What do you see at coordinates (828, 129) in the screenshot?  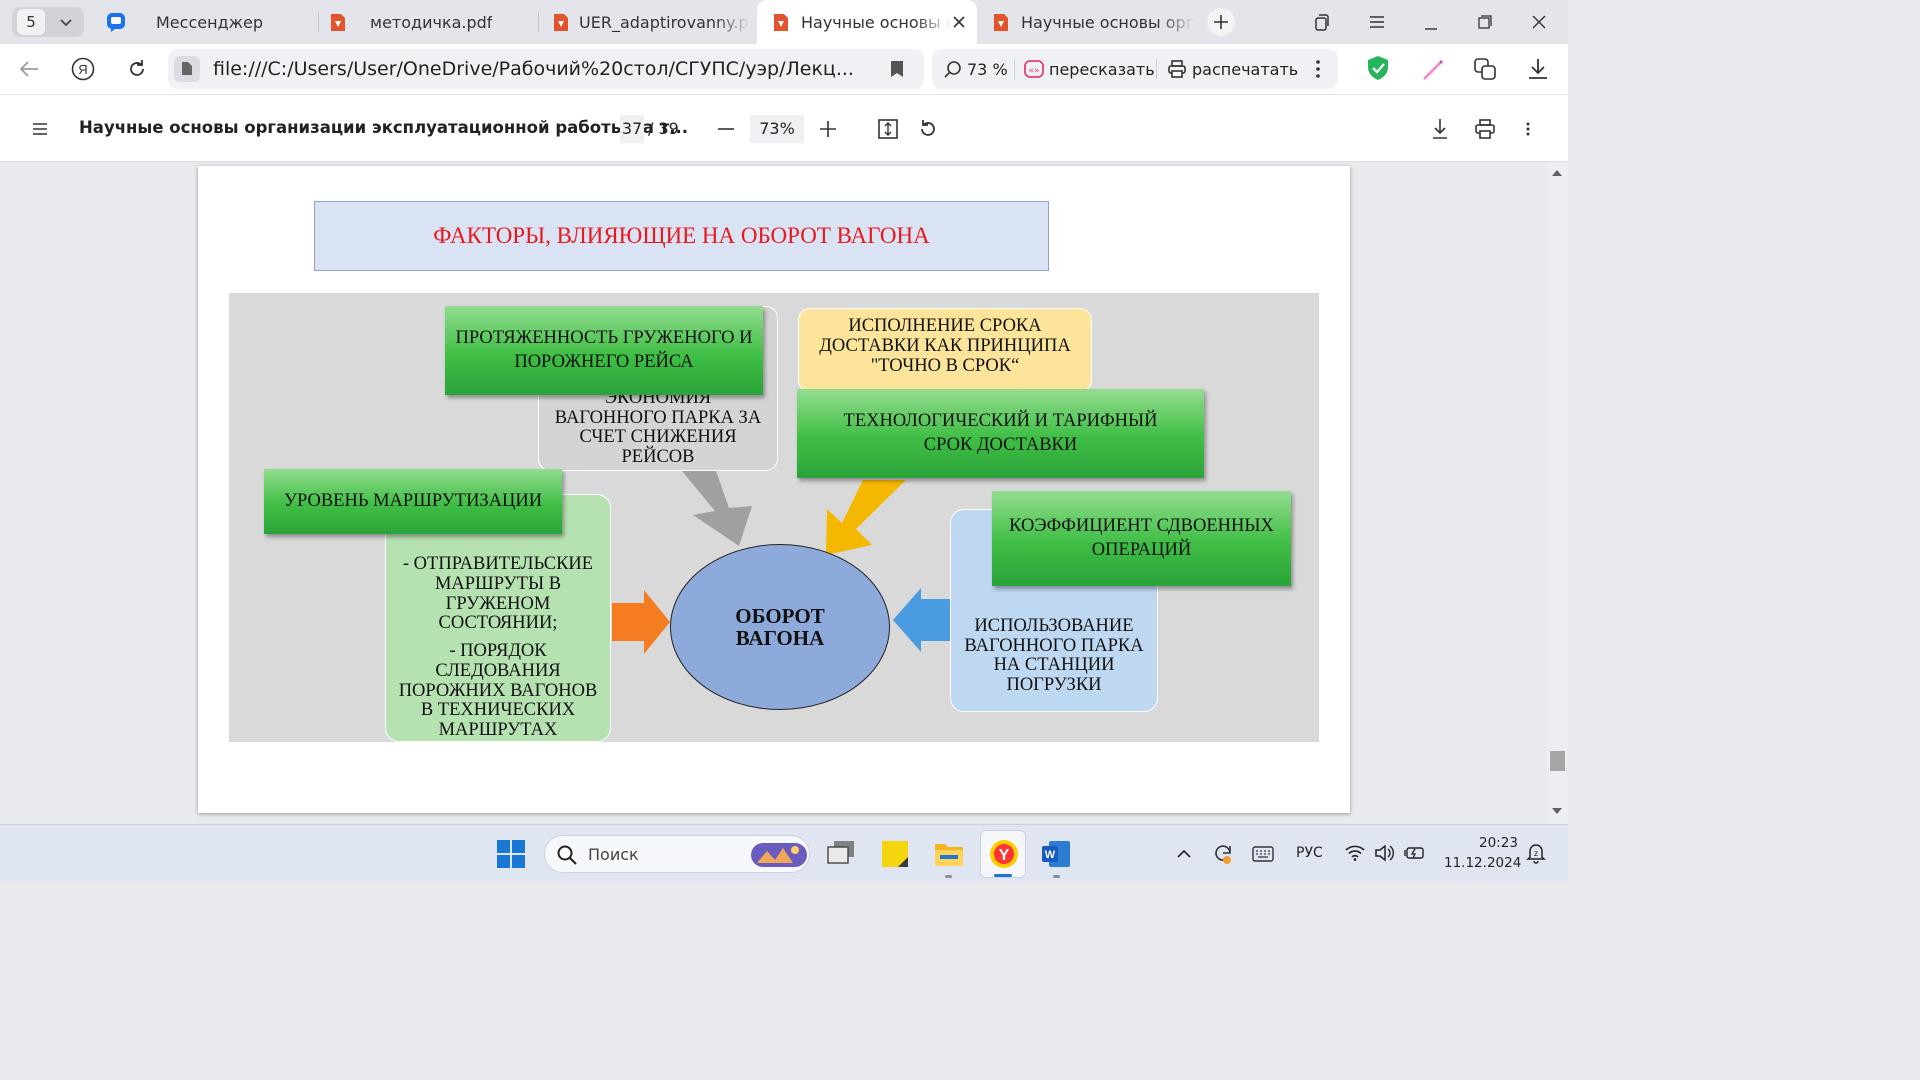 I see `zoom-in-icon` at bounding box center [828, 129].